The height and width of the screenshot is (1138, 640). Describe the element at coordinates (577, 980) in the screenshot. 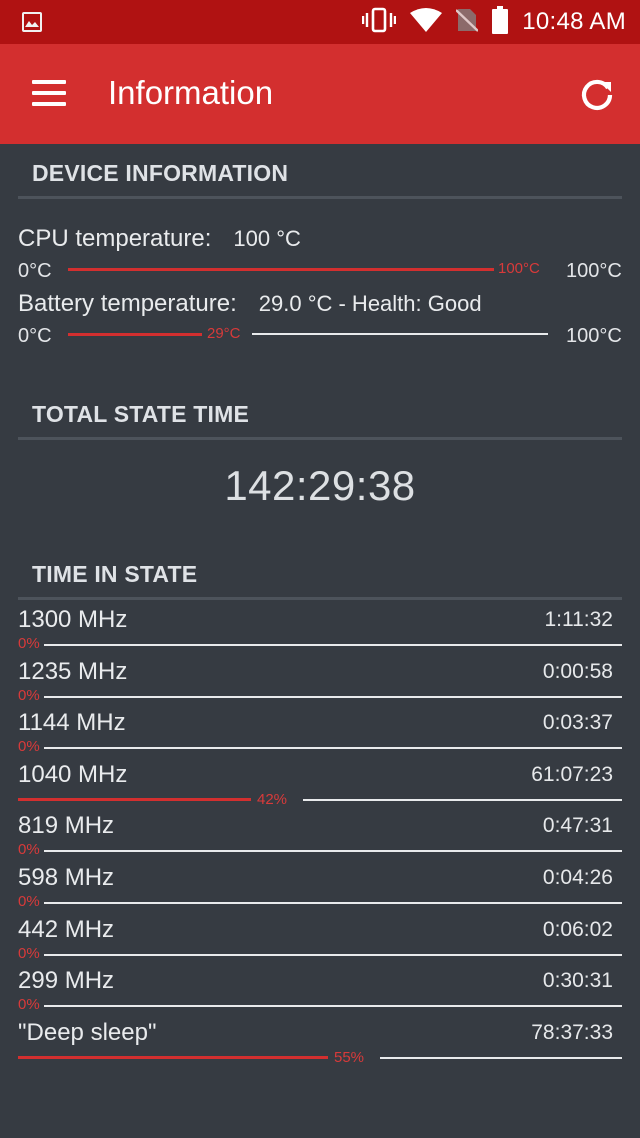

I see `state-time: 0:30:31` at that location.